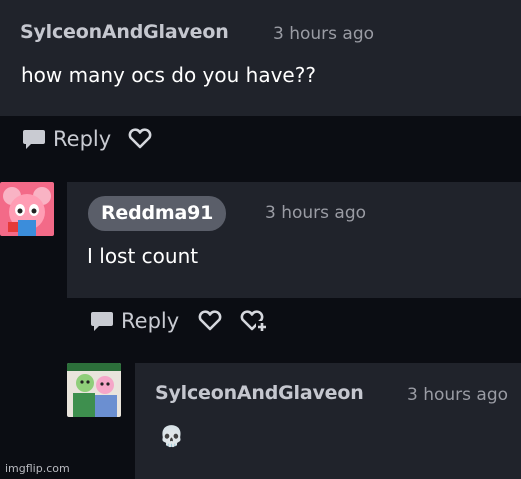  What do you see at coordinates (171, 436) in the screenshot?
I see `skull-emoji: 💀` at bounding box center [171, 436].